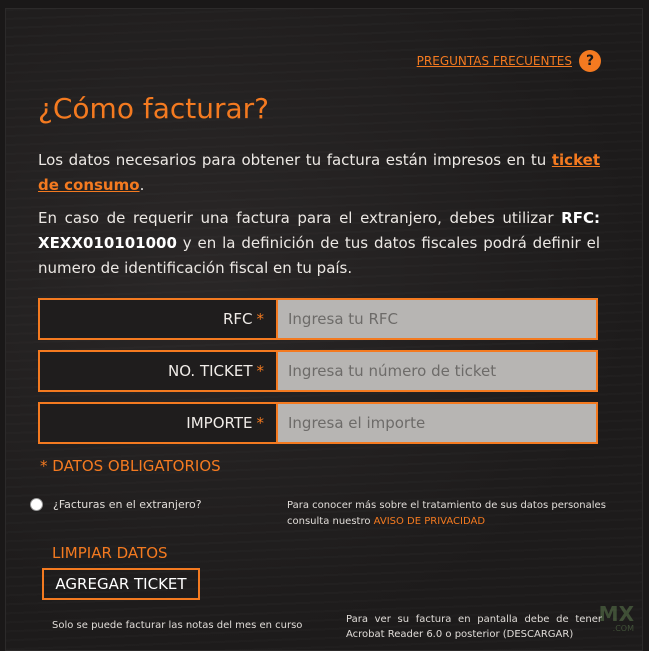 The image size is (649, 651). I want to click on faq-link-group: PREGUNTAS FRECUENTES ?, so click(509, 61).